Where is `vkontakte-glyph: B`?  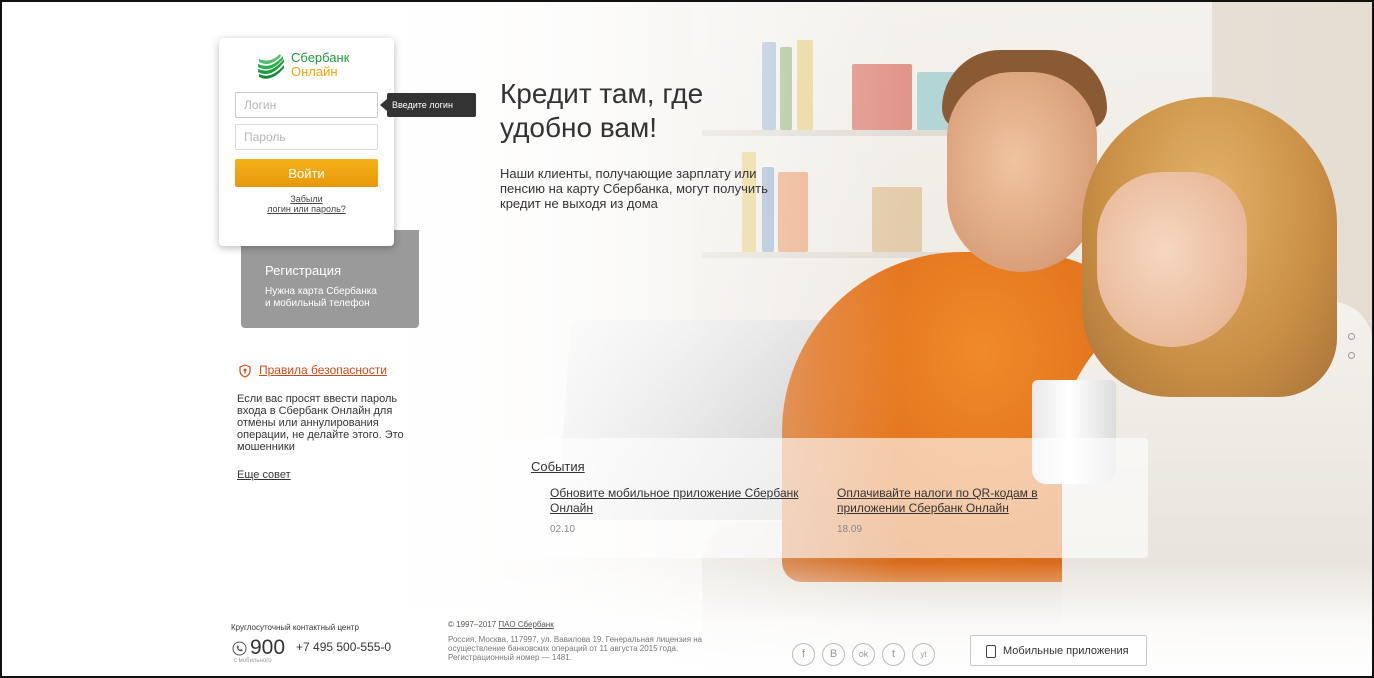 vkontakte-glyph: B is located at coordinates (833, 654).